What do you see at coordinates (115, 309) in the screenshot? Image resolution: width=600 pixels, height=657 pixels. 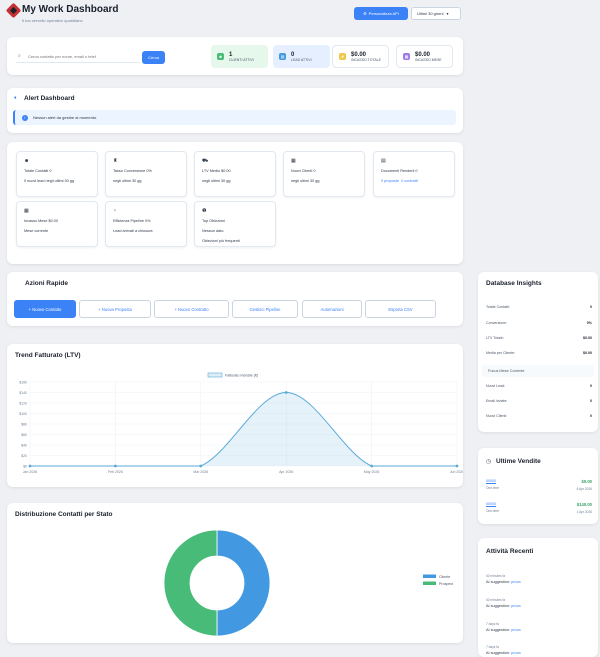 I see `new-proposal-button: + Nuova Proposta` at bounding box center [115, 309].